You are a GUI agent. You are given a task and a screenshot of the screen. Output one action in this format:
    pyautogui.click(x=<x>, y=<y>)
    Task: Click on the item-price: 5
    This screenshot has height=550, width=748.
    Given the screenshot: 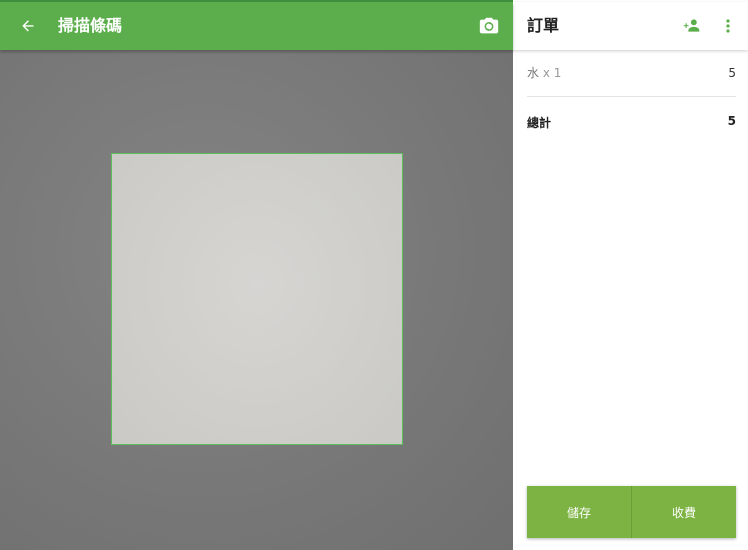 What is the action you would take?
    pyautogui.click(x=732, y=73)
    